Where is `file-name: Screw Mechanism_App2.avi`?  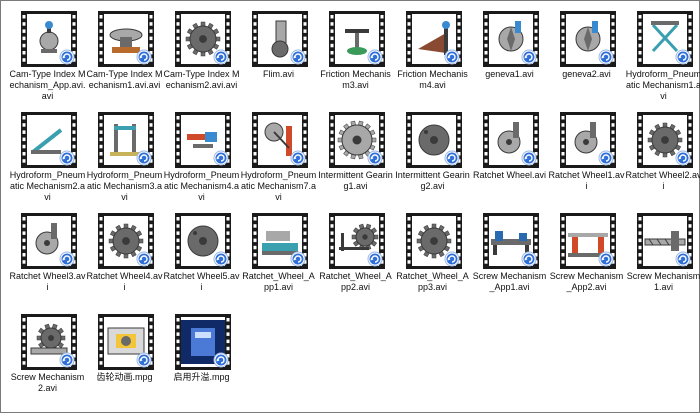 file-name: Screw Mechanism_App2.avi is located at coordinates (586, 281).